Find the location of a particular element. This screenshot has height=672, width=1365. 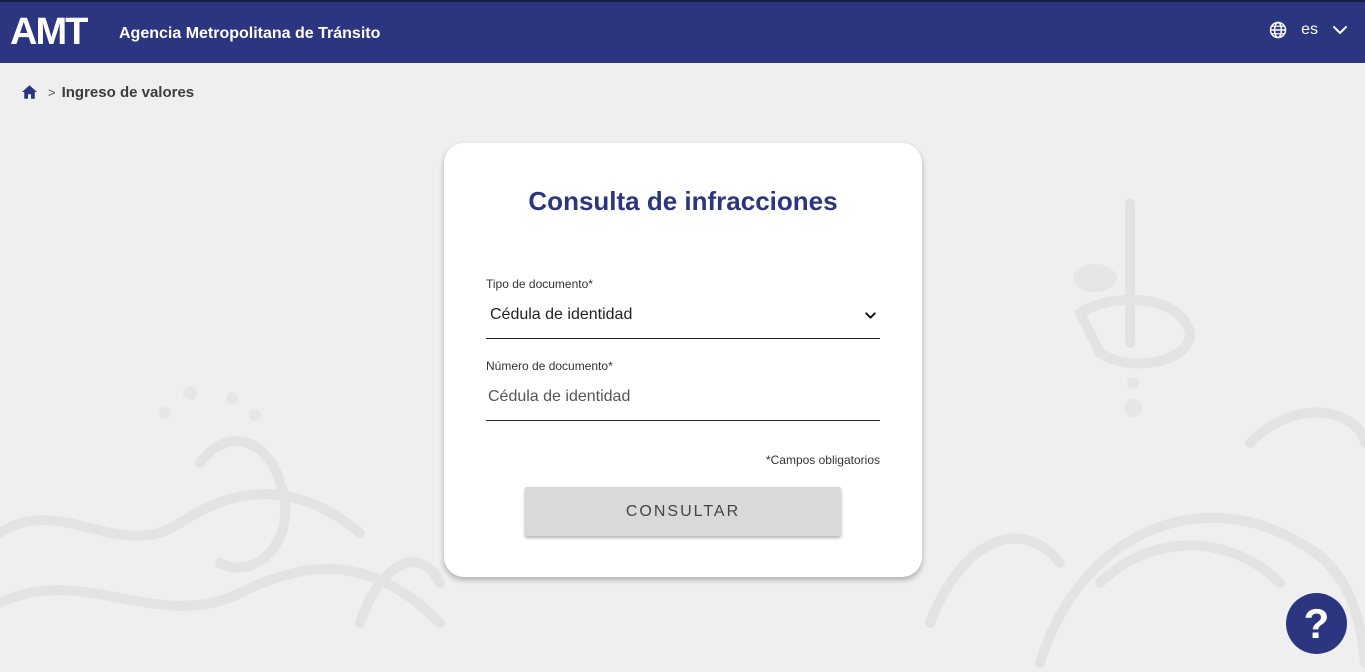

breadcrumb: > Ingreso de valores is located at coordinates (107, 92).